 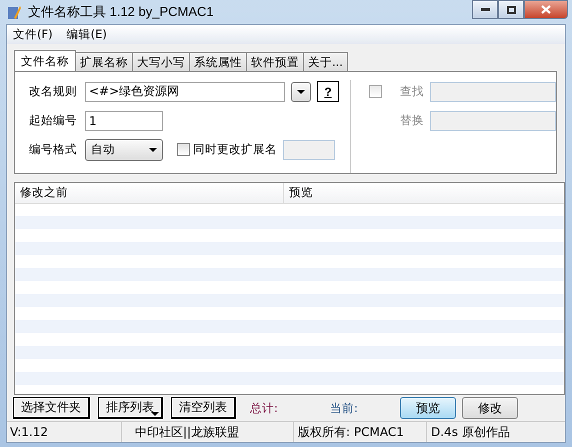 I want to click on tab: 文件名称, so click(x=45, y=60).